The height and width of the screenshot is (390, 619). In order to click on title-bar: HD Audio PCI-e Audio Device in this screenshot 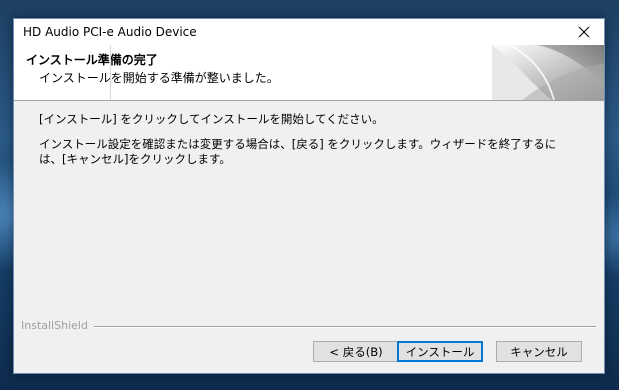, I will do `click(309, 32)`.